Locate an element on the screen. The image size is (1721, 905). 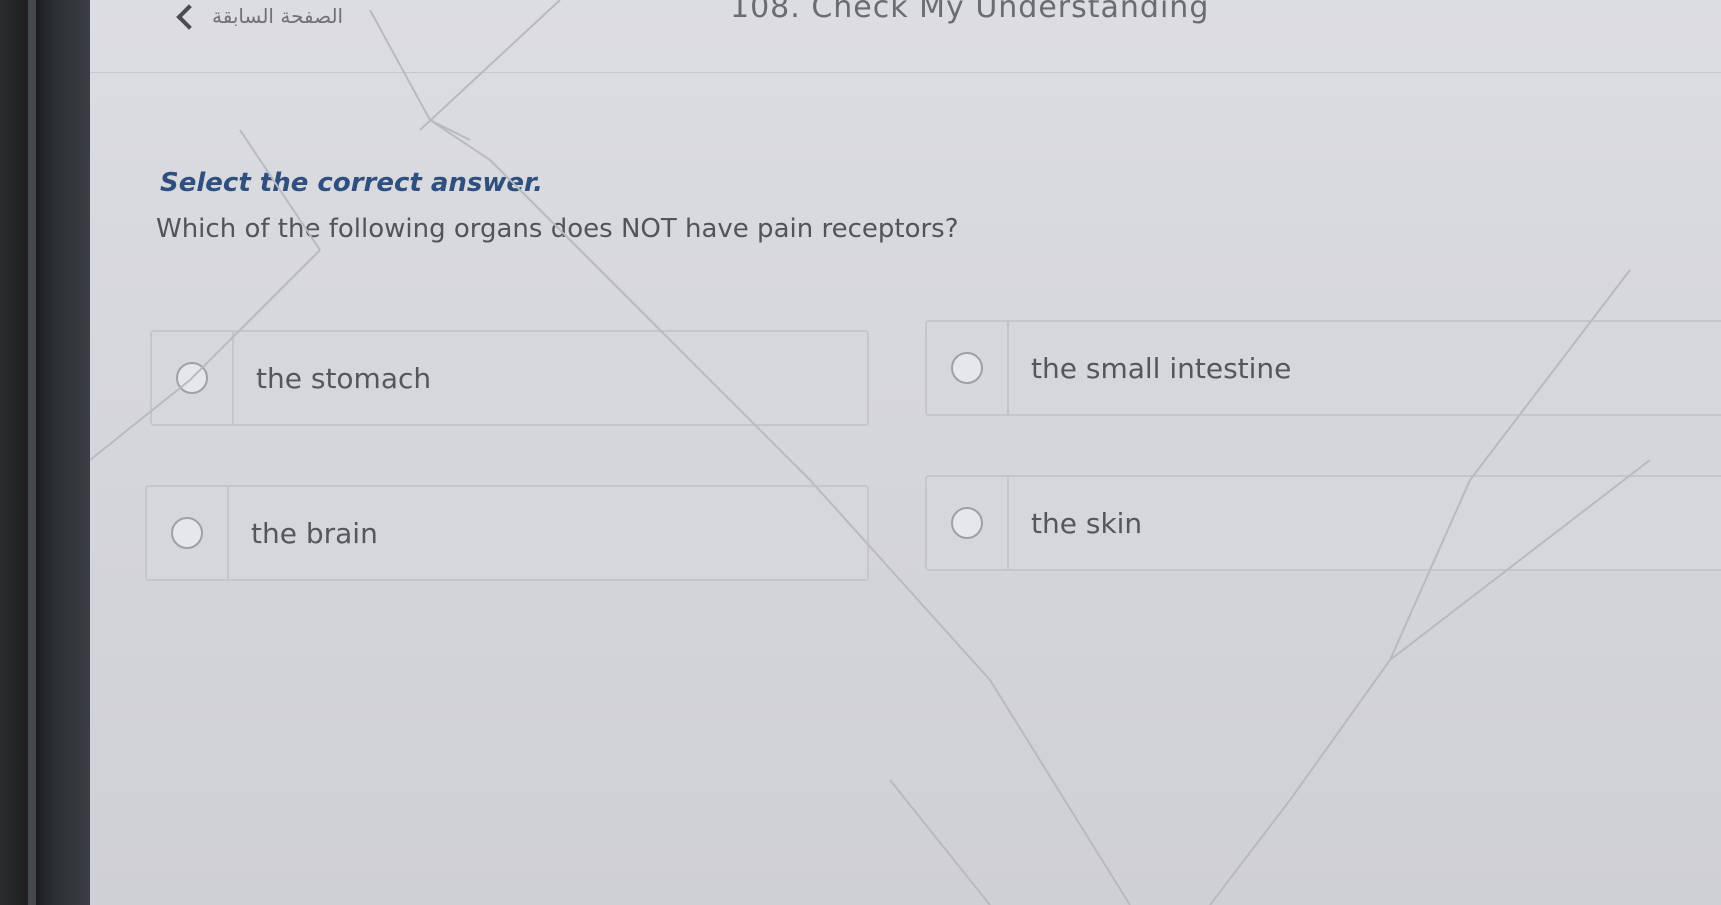
option-label: the small intestine is located at coordinates (1161, 368).